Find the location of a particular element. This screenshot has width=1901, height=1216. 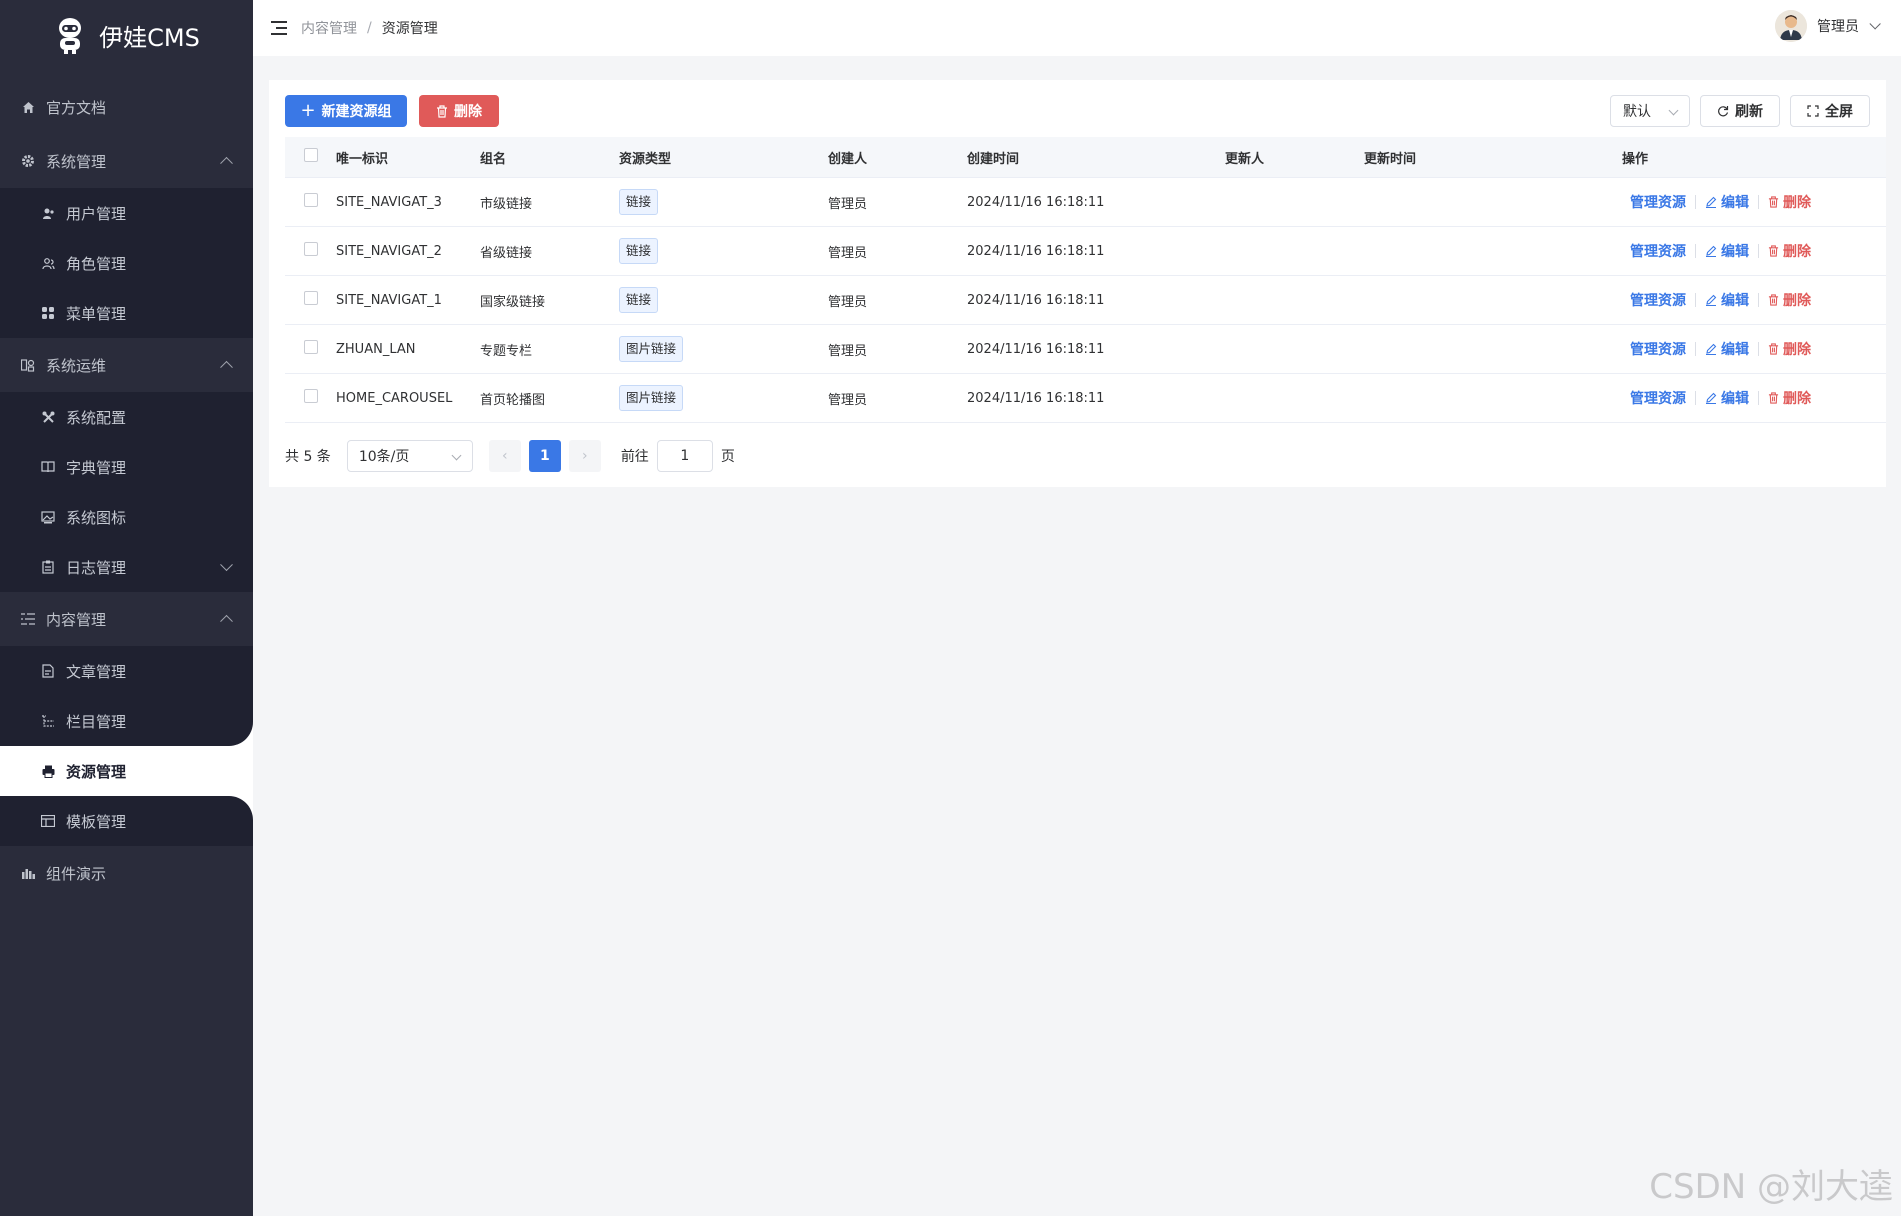

select-all-checkbox is located at coordinates (310, 155).